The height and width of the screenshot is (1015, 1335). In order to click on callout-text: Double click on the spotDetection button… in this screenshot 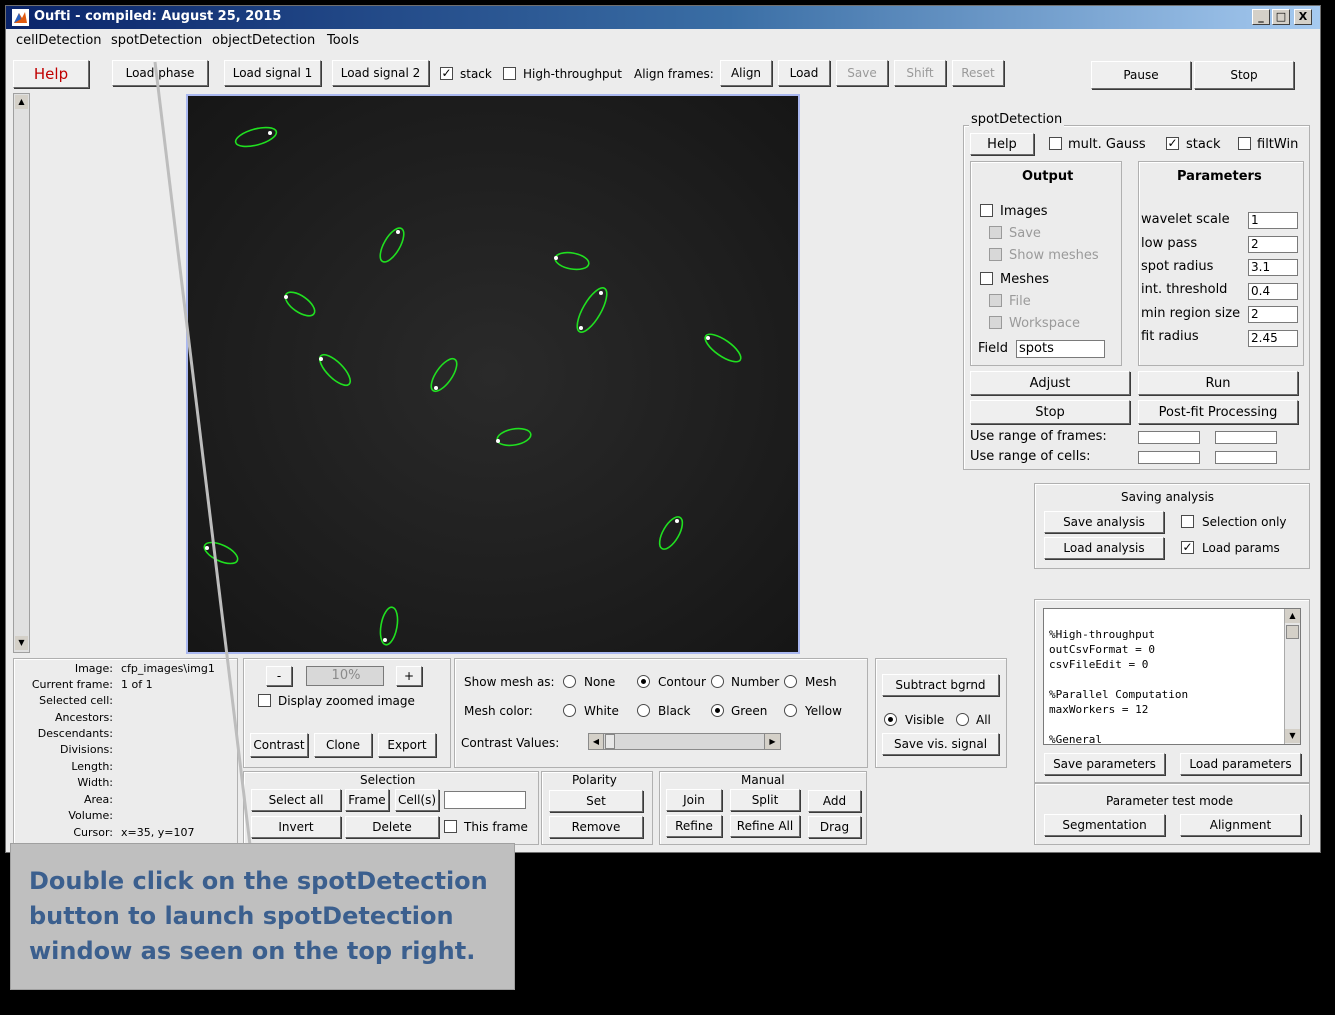, I will do `click(258, 916)`.